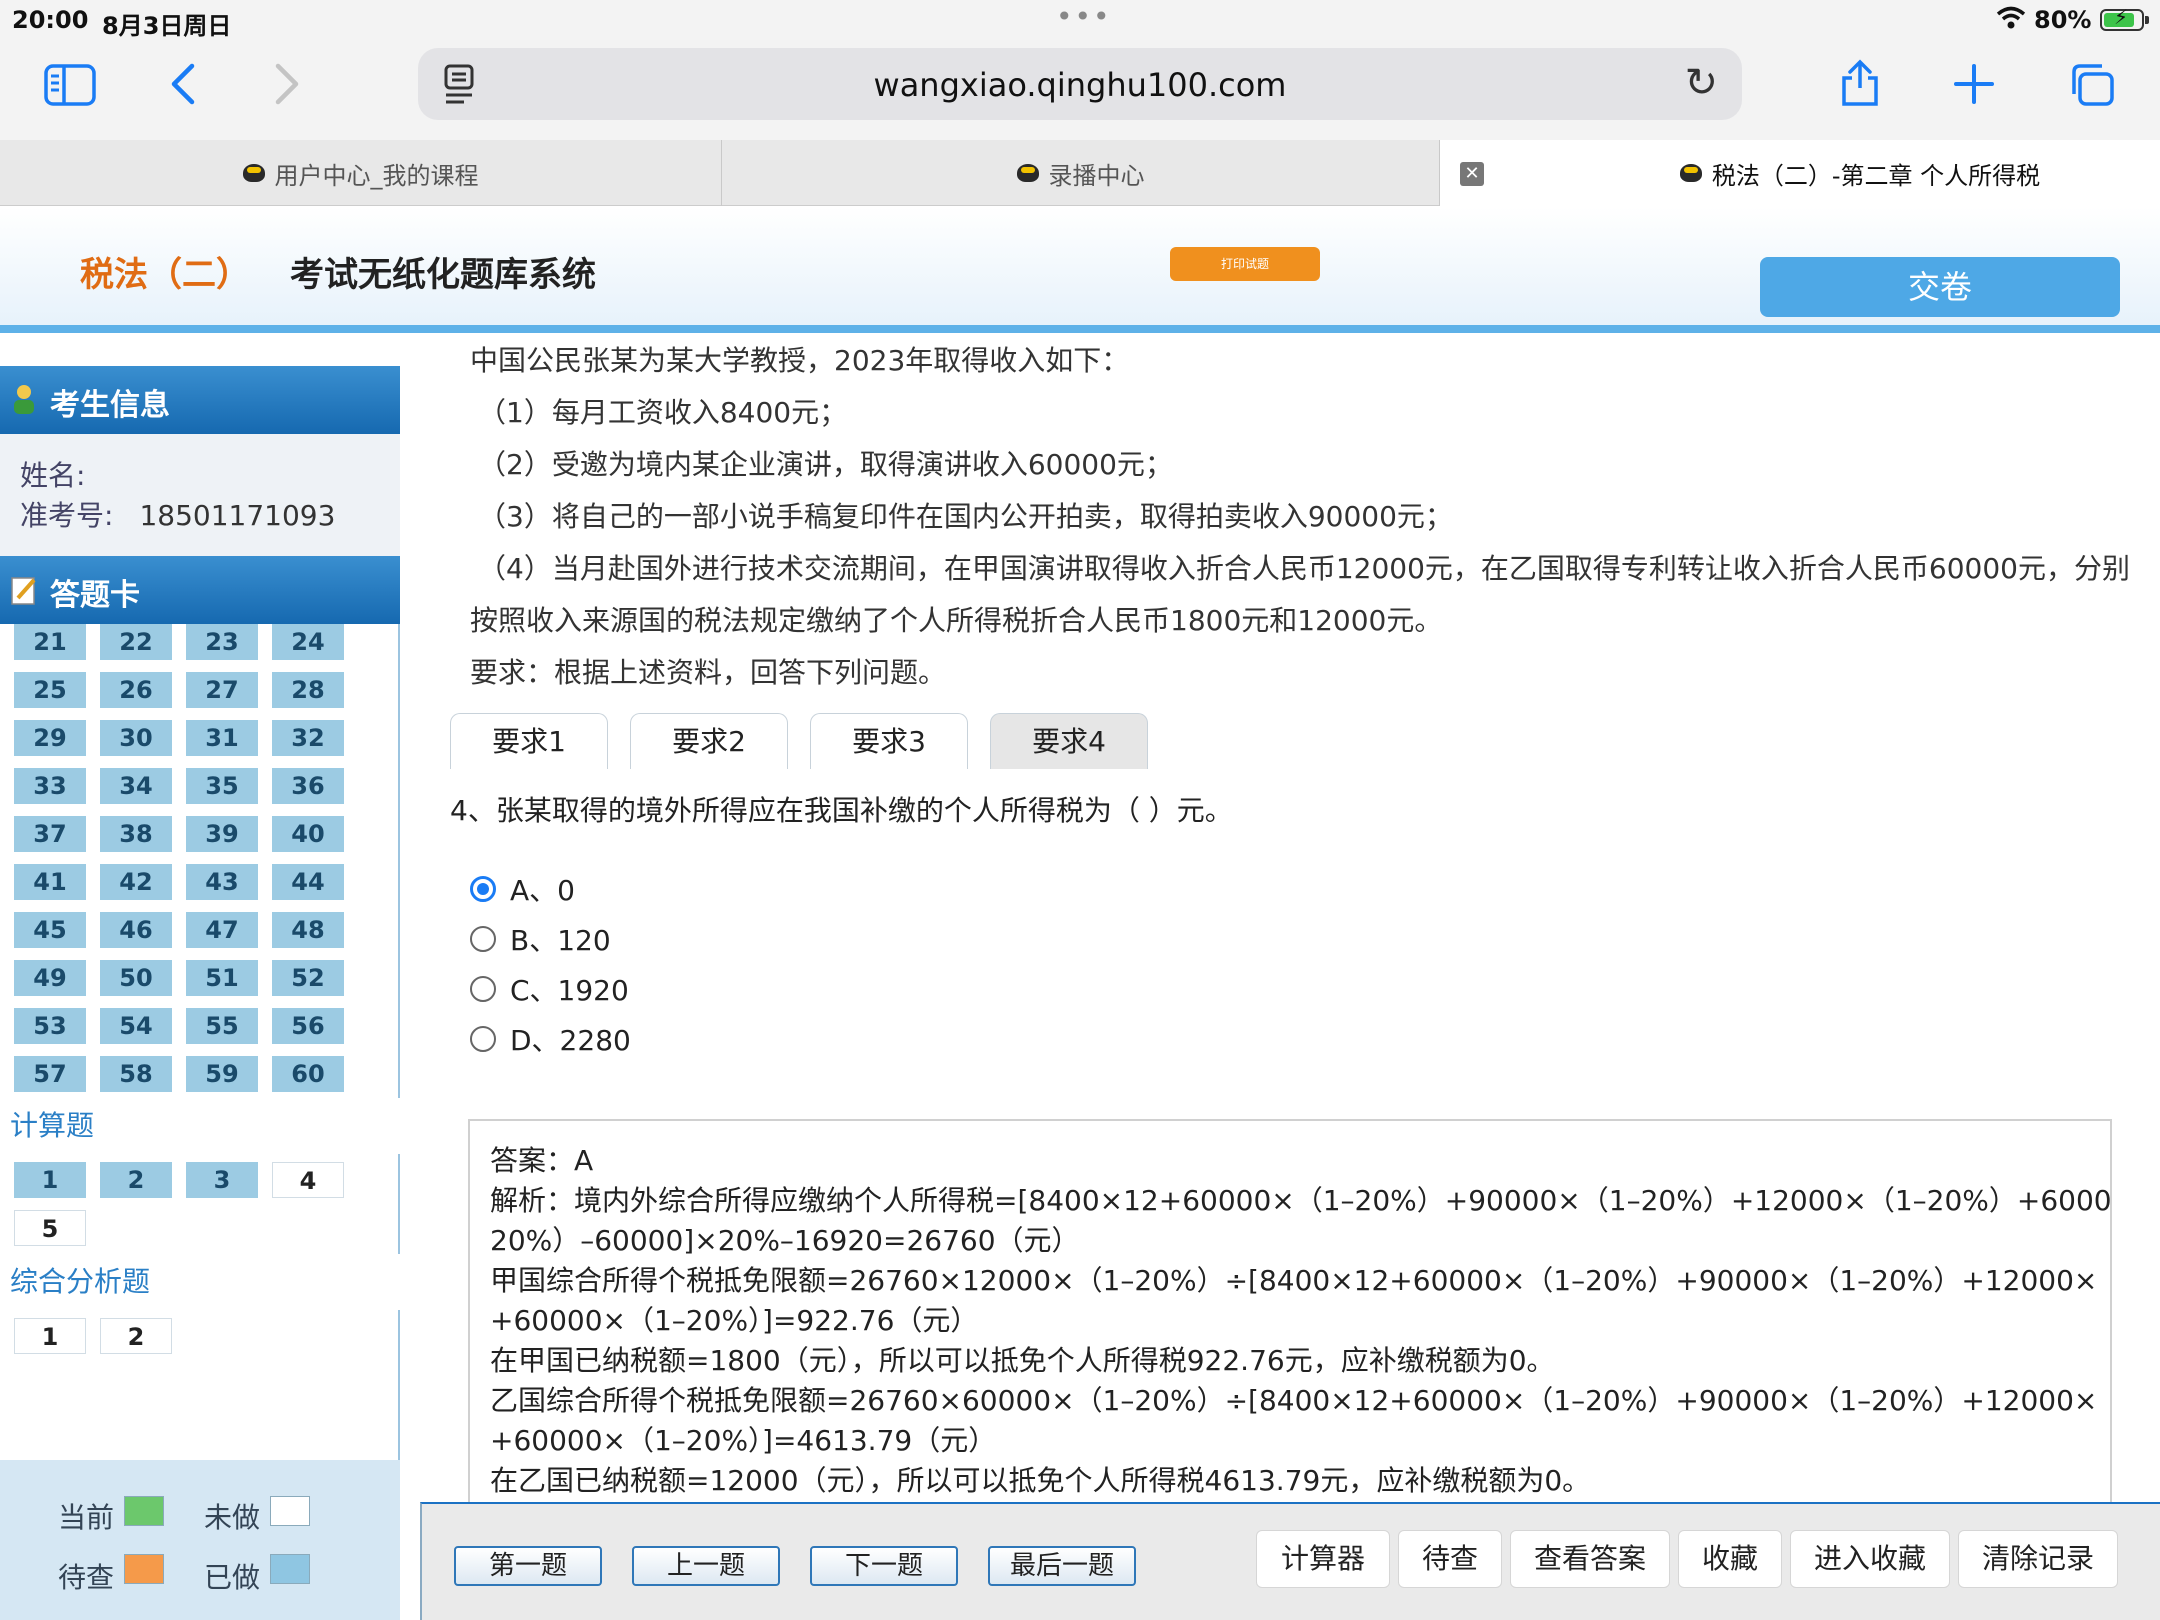 This screenshot has width=2160, height=1620. Describe the element at coordinates (2092, 85) in the screenshot. I see `tab-overview-icon` at that location.